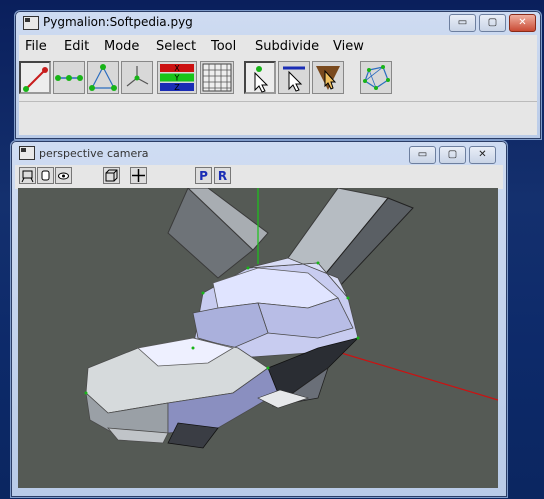  Describe the element at coordinates (492, 23) in the screenshot. I see `maximize-button: ▢` at that location.